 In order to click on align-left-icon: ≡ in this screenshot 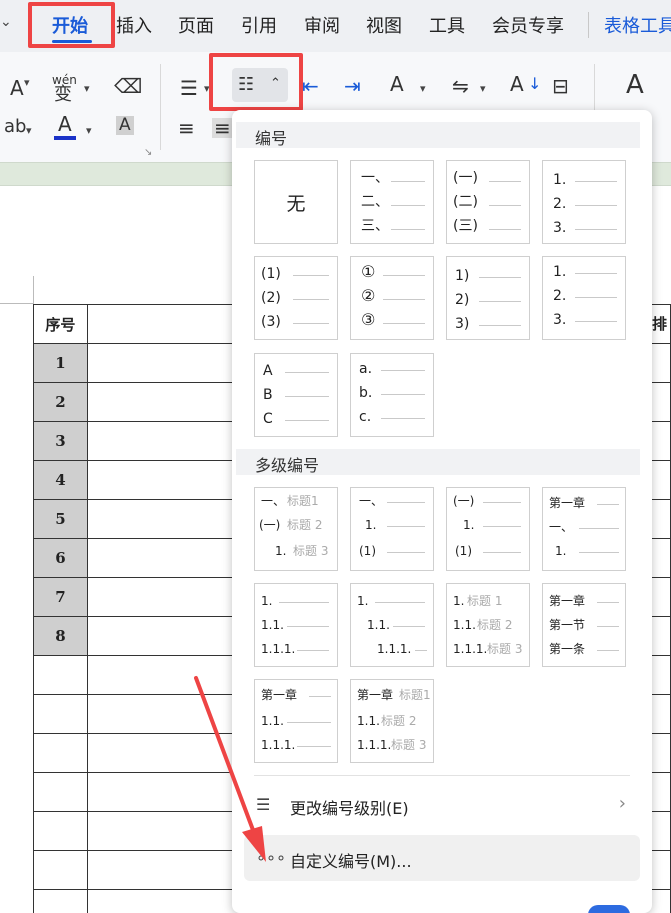, I will do `click(186, 128)`.